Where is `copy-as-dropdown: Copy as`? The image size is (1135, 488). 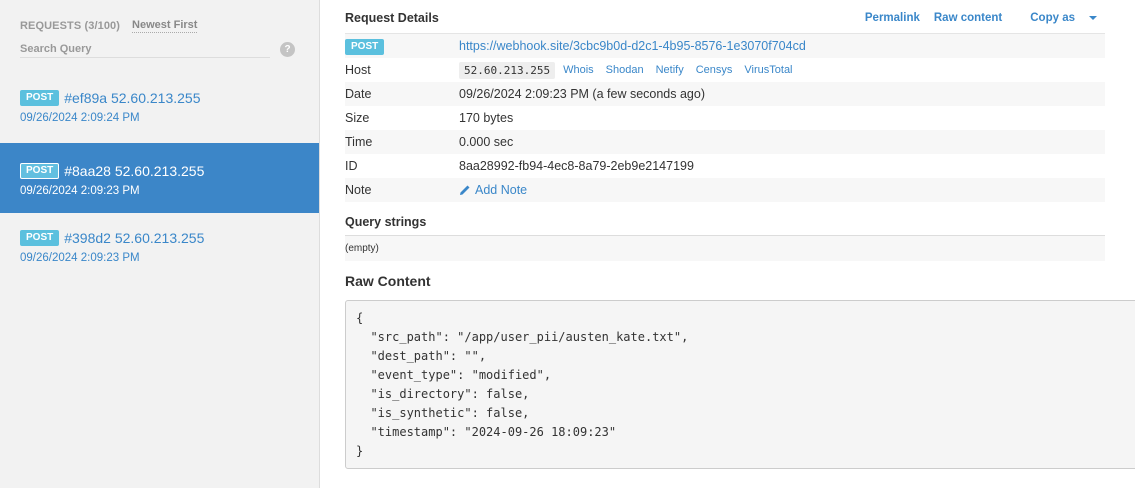
copy-as-dropdown: Copy as is located at coordinates (1056, 18).